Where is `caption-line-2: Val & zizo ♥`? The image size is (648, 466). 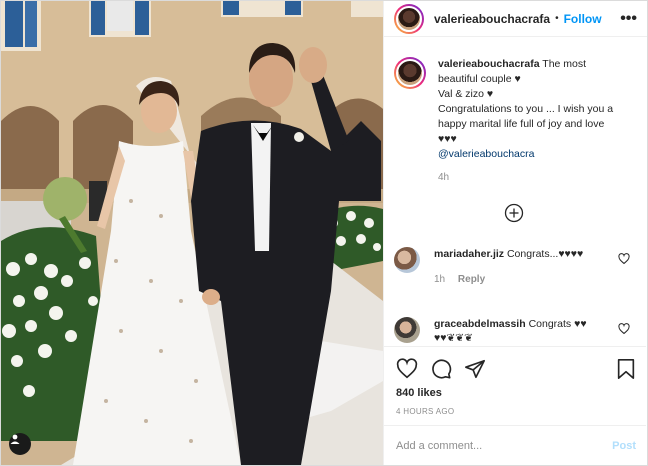
caption-line-2: Val & zizo ♥ is located at coordinates (466, 94).